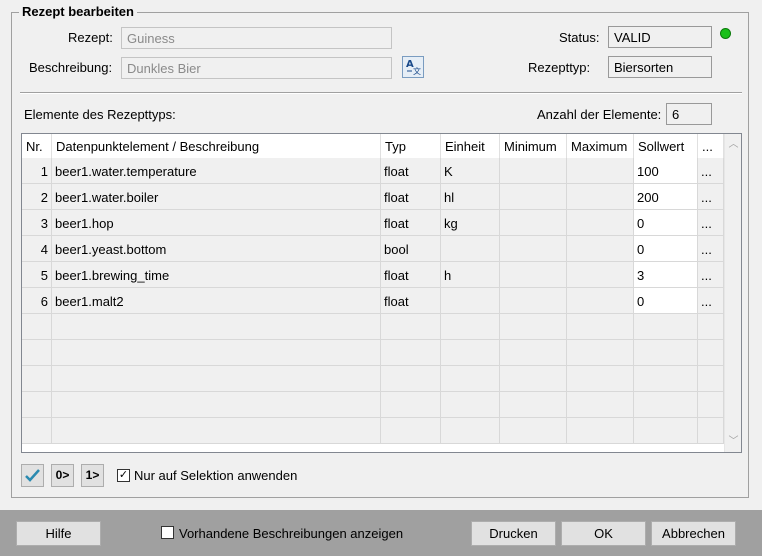  Describe the element at coordinates (37, 171) in the screenshot. I see `row-number: 1` at that location.